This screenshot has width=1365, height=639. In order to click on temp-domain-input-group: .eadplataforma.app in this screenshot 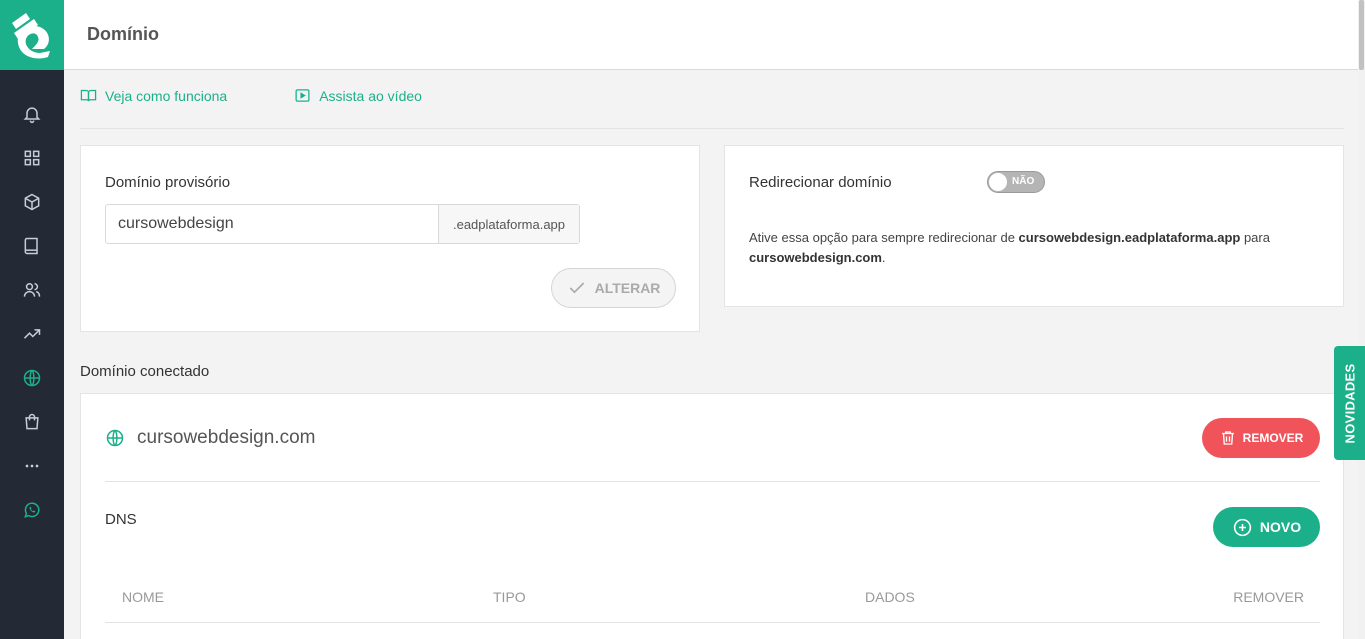, I will do `click(342, 224)`.